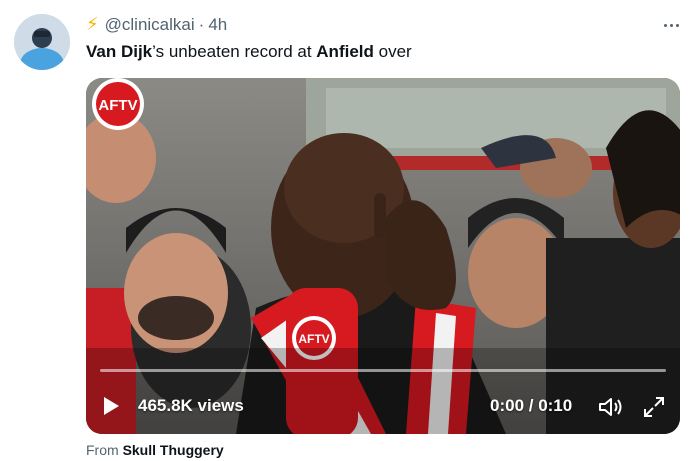  I want to click on avatar, so click(42, 42).